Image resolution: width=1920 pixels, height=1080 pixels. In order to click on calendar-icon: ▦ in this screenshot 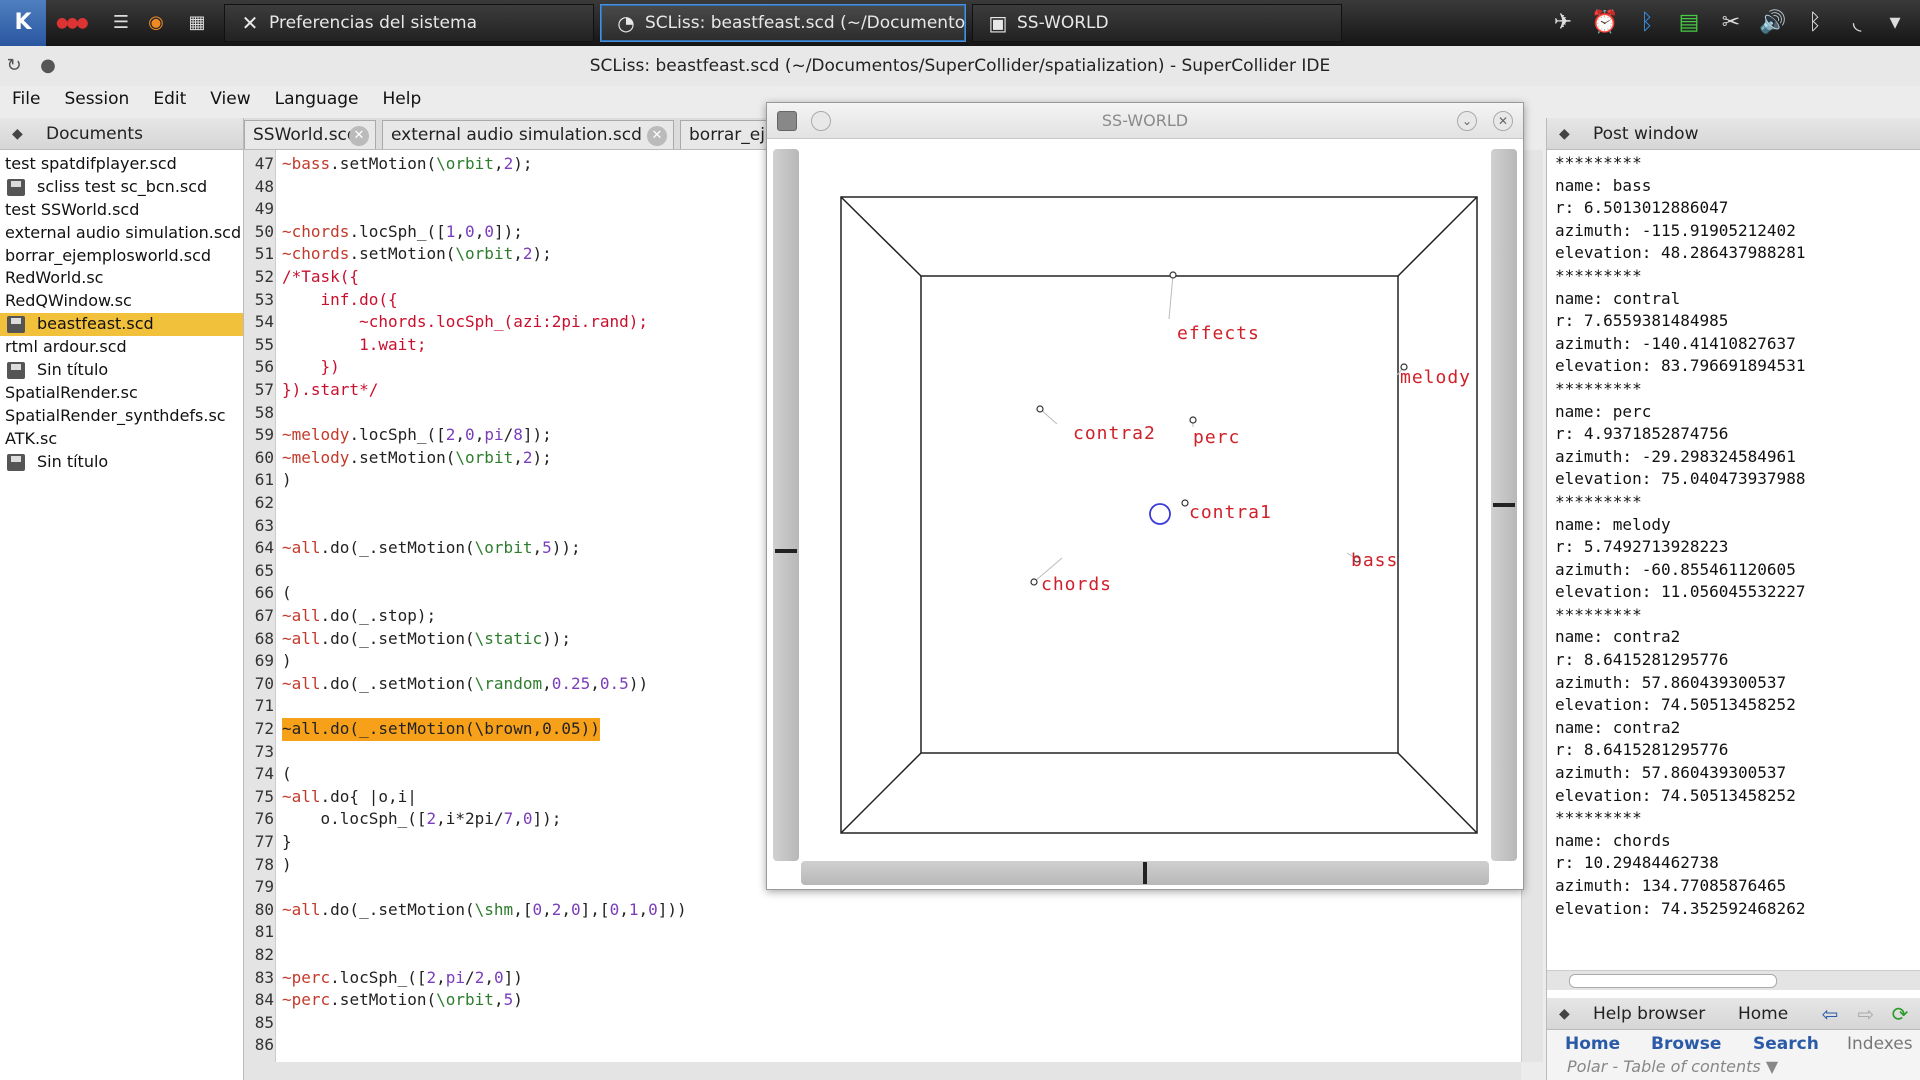, I will do `click(197, 23)`.